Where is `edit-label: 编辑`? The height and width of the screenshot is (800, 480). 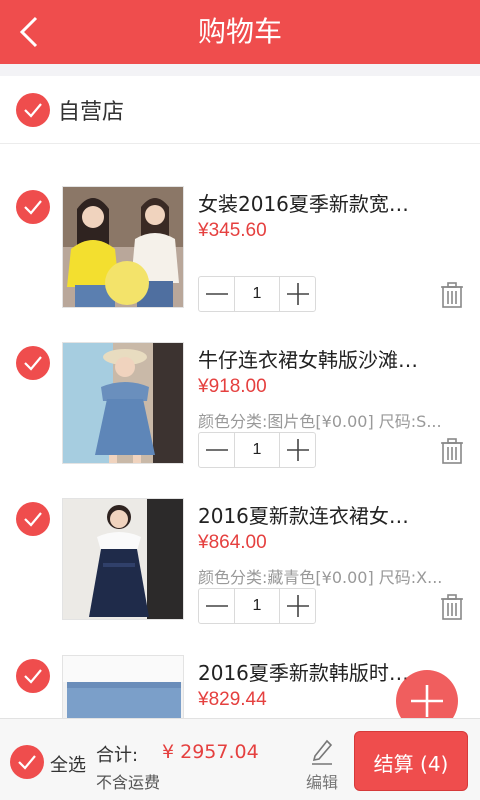 edit-label: 编辑 is located at coordinates (322, 782).